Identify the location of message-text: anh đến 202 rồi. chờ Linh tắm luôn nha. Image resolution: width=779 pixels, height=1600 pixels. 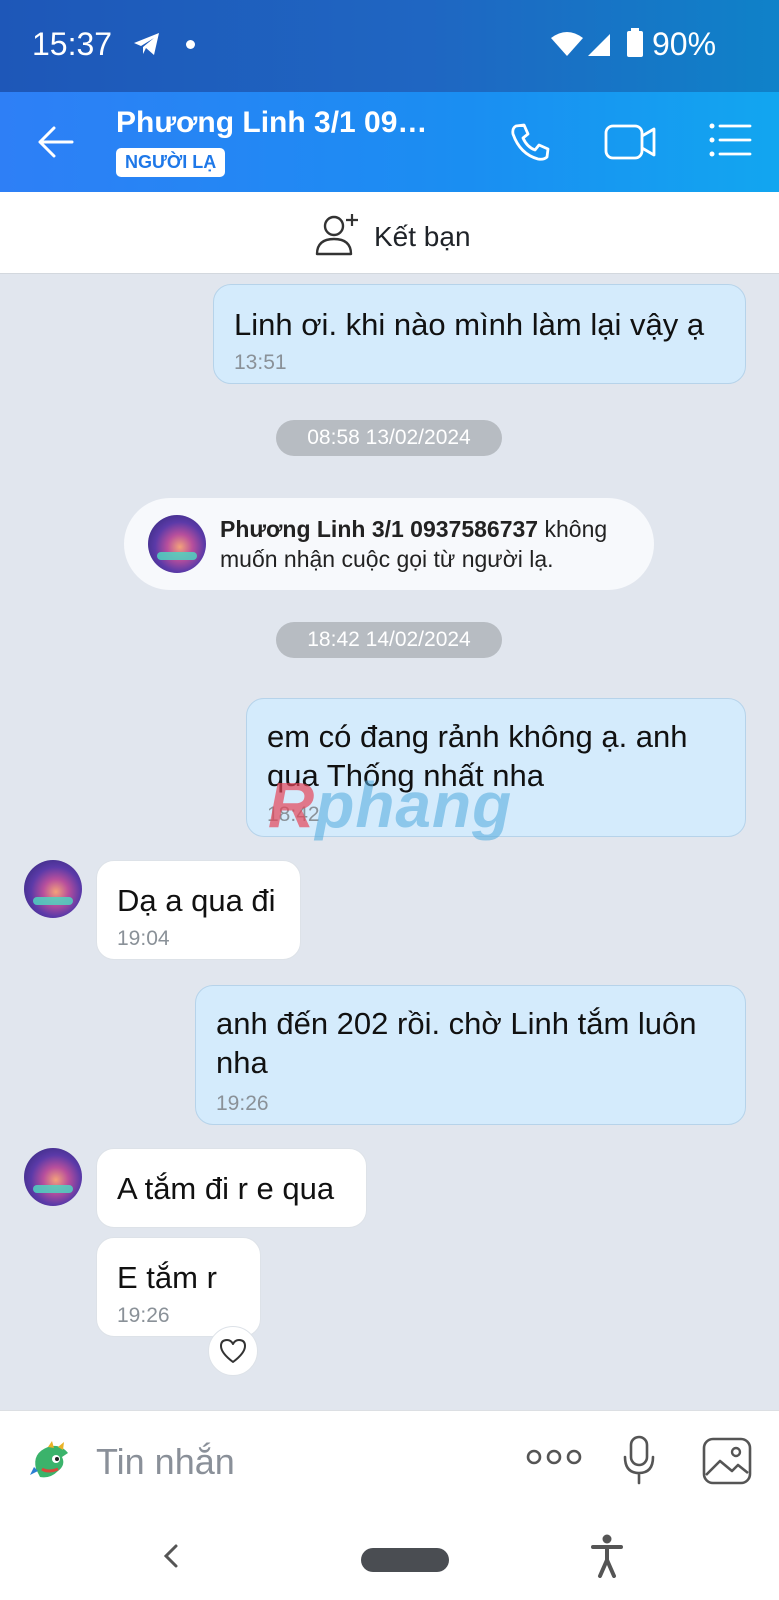
(456, 1043).